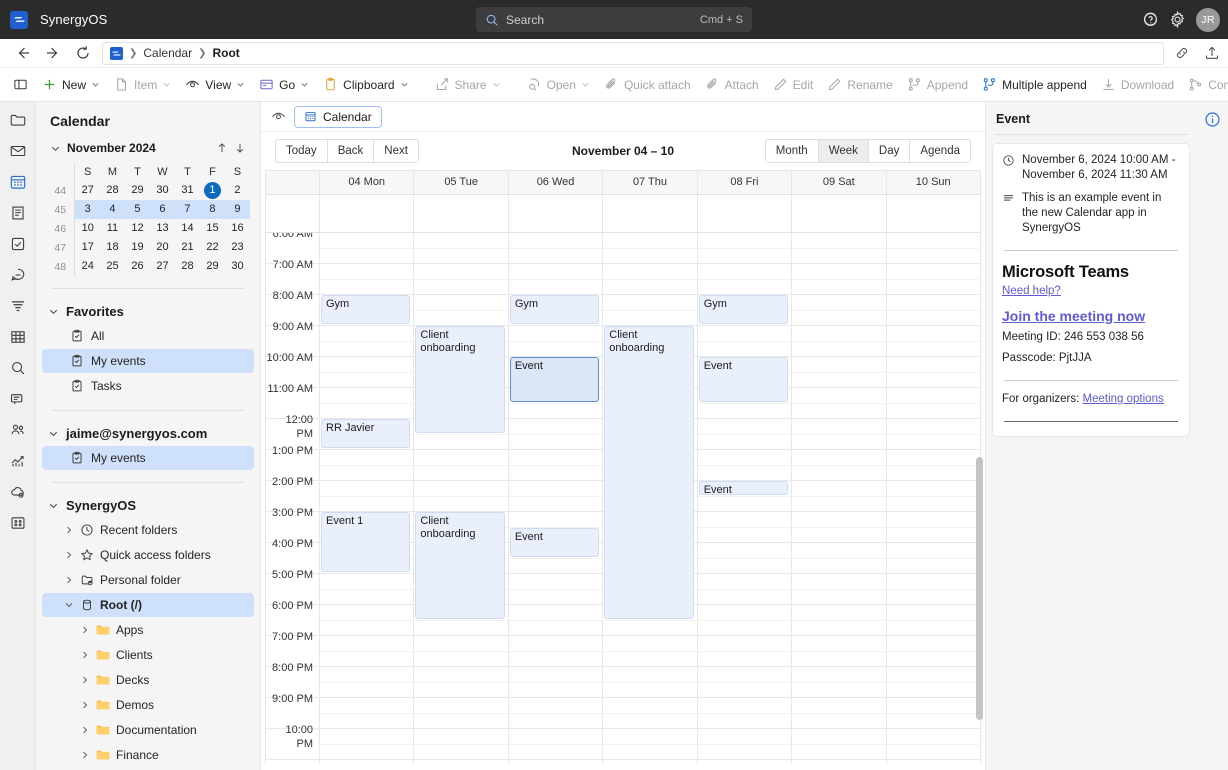  I want to click on sidebar-tree-item-personal-folder: Personal folder, so click(148, 580).